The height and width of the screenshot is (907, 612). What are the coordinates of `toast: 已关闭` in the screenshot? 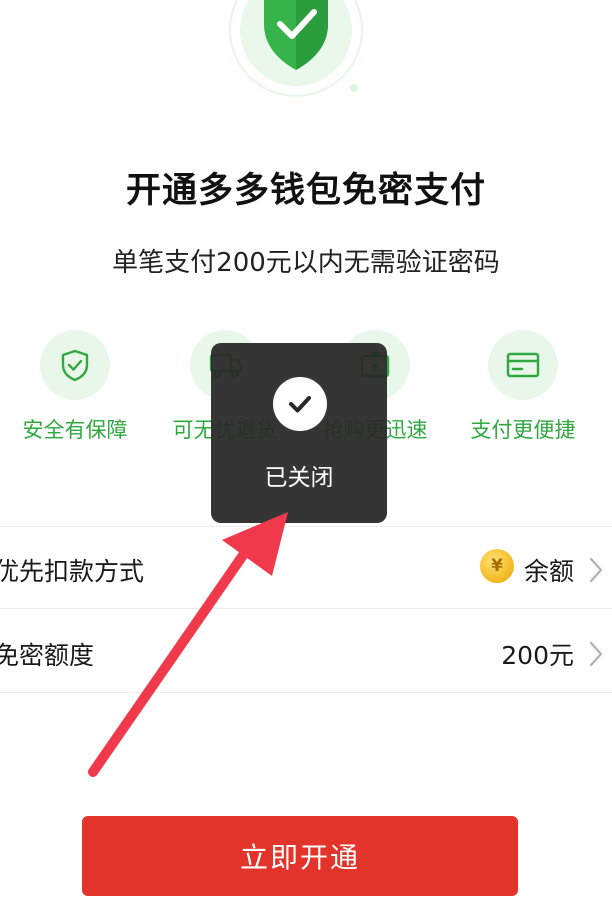 It's located at (299, 433).